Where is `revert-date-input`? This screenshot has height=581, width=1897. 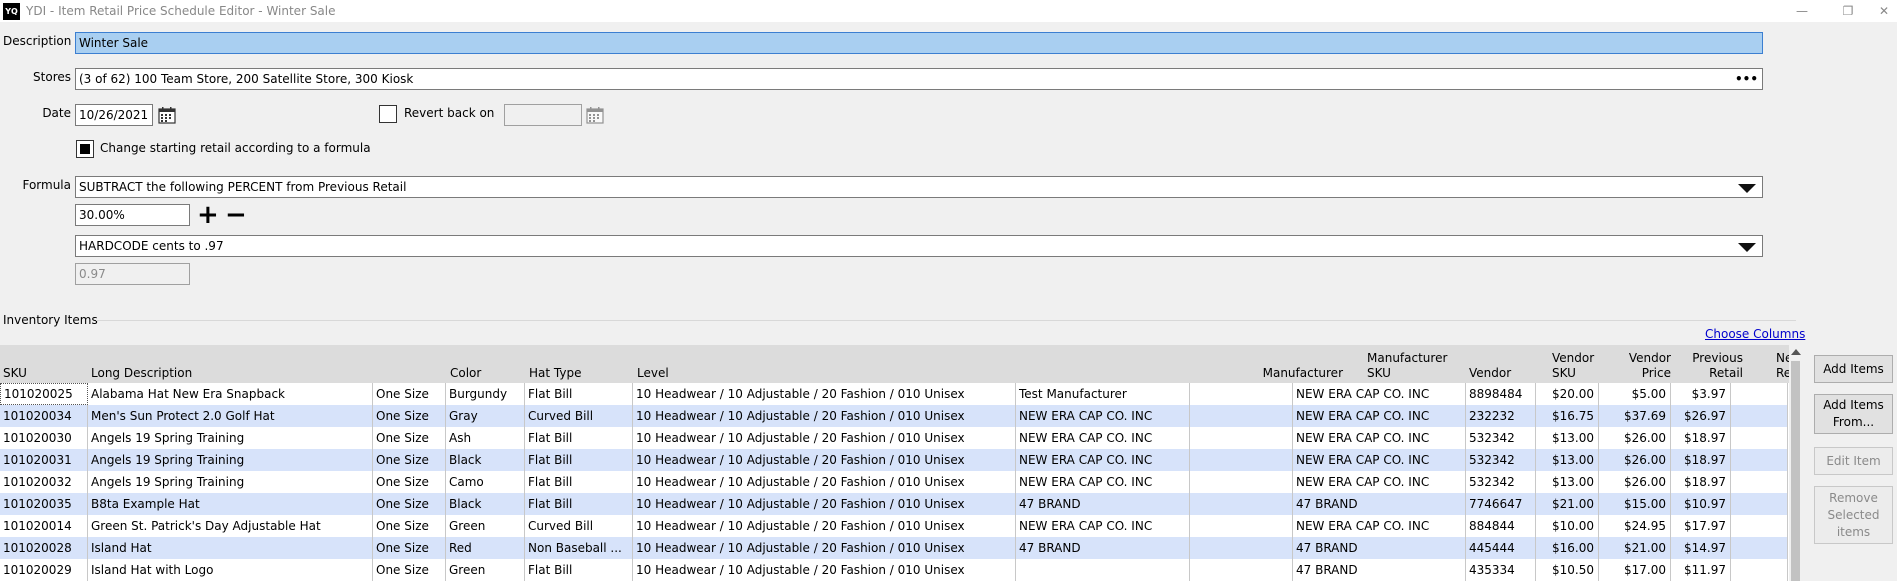 revert-date-input is located at coordinates (543, 115).